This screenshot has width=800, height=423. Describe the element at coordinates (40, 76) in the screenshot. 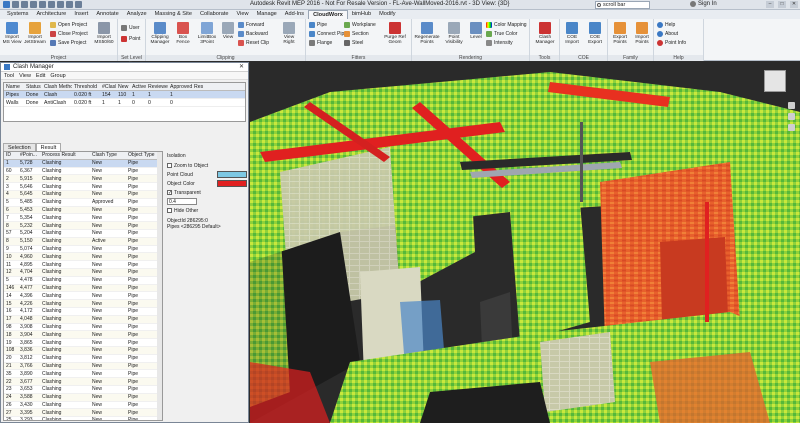

I see `menu-edit: Edit` at that location.